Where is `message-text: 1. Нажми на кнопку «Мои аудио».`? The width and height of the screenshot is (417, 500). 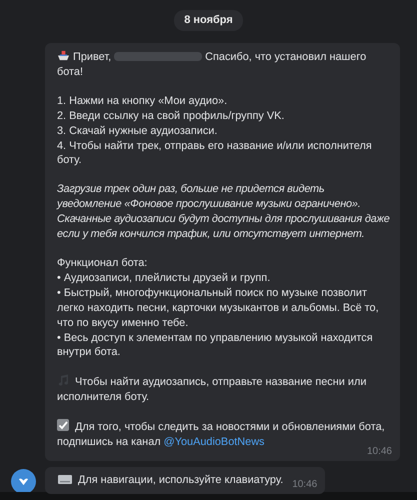 message-text: 1. Нажми на кнопку «Мои аудио». is located at coordinates (142, 101).